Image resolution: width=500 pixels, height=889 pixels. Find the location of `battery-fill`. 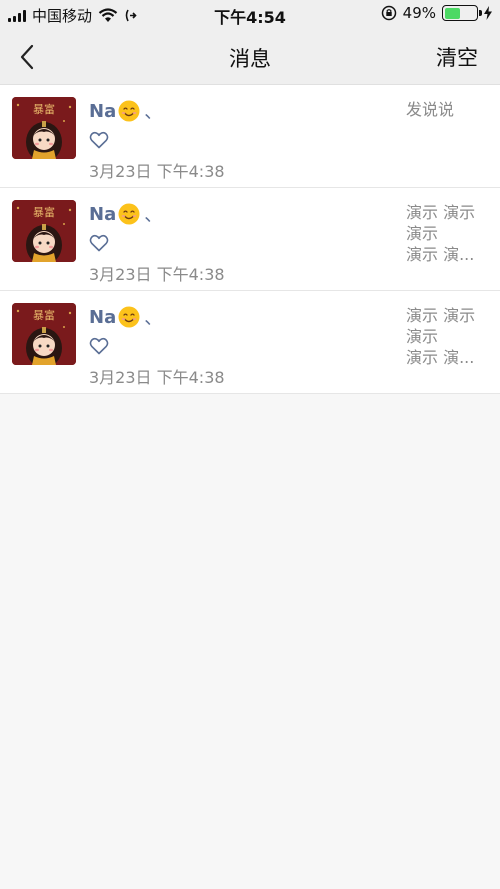

battery-fill is located at coordinates (452, 13).